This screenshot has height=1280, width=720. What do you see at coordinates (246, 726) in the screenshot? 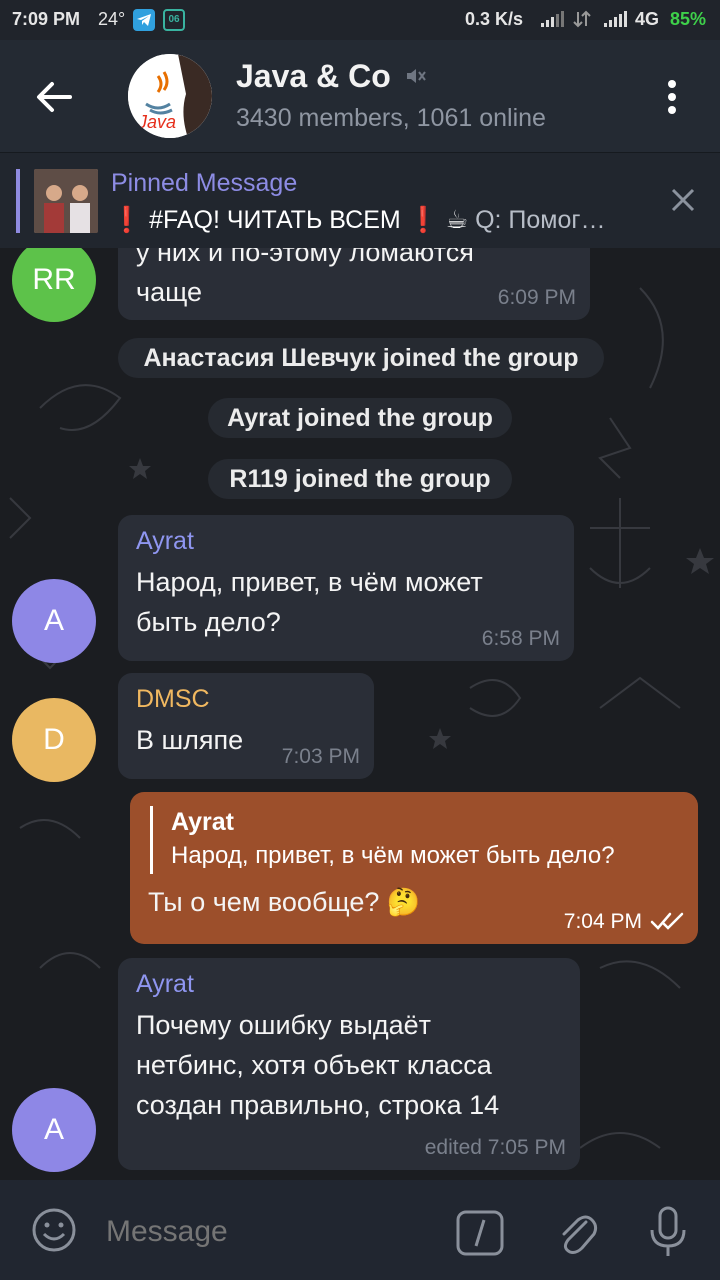
I see `message-bubble: DMSC В шляпе 7:03 PM` at bounding box center [246, 726].